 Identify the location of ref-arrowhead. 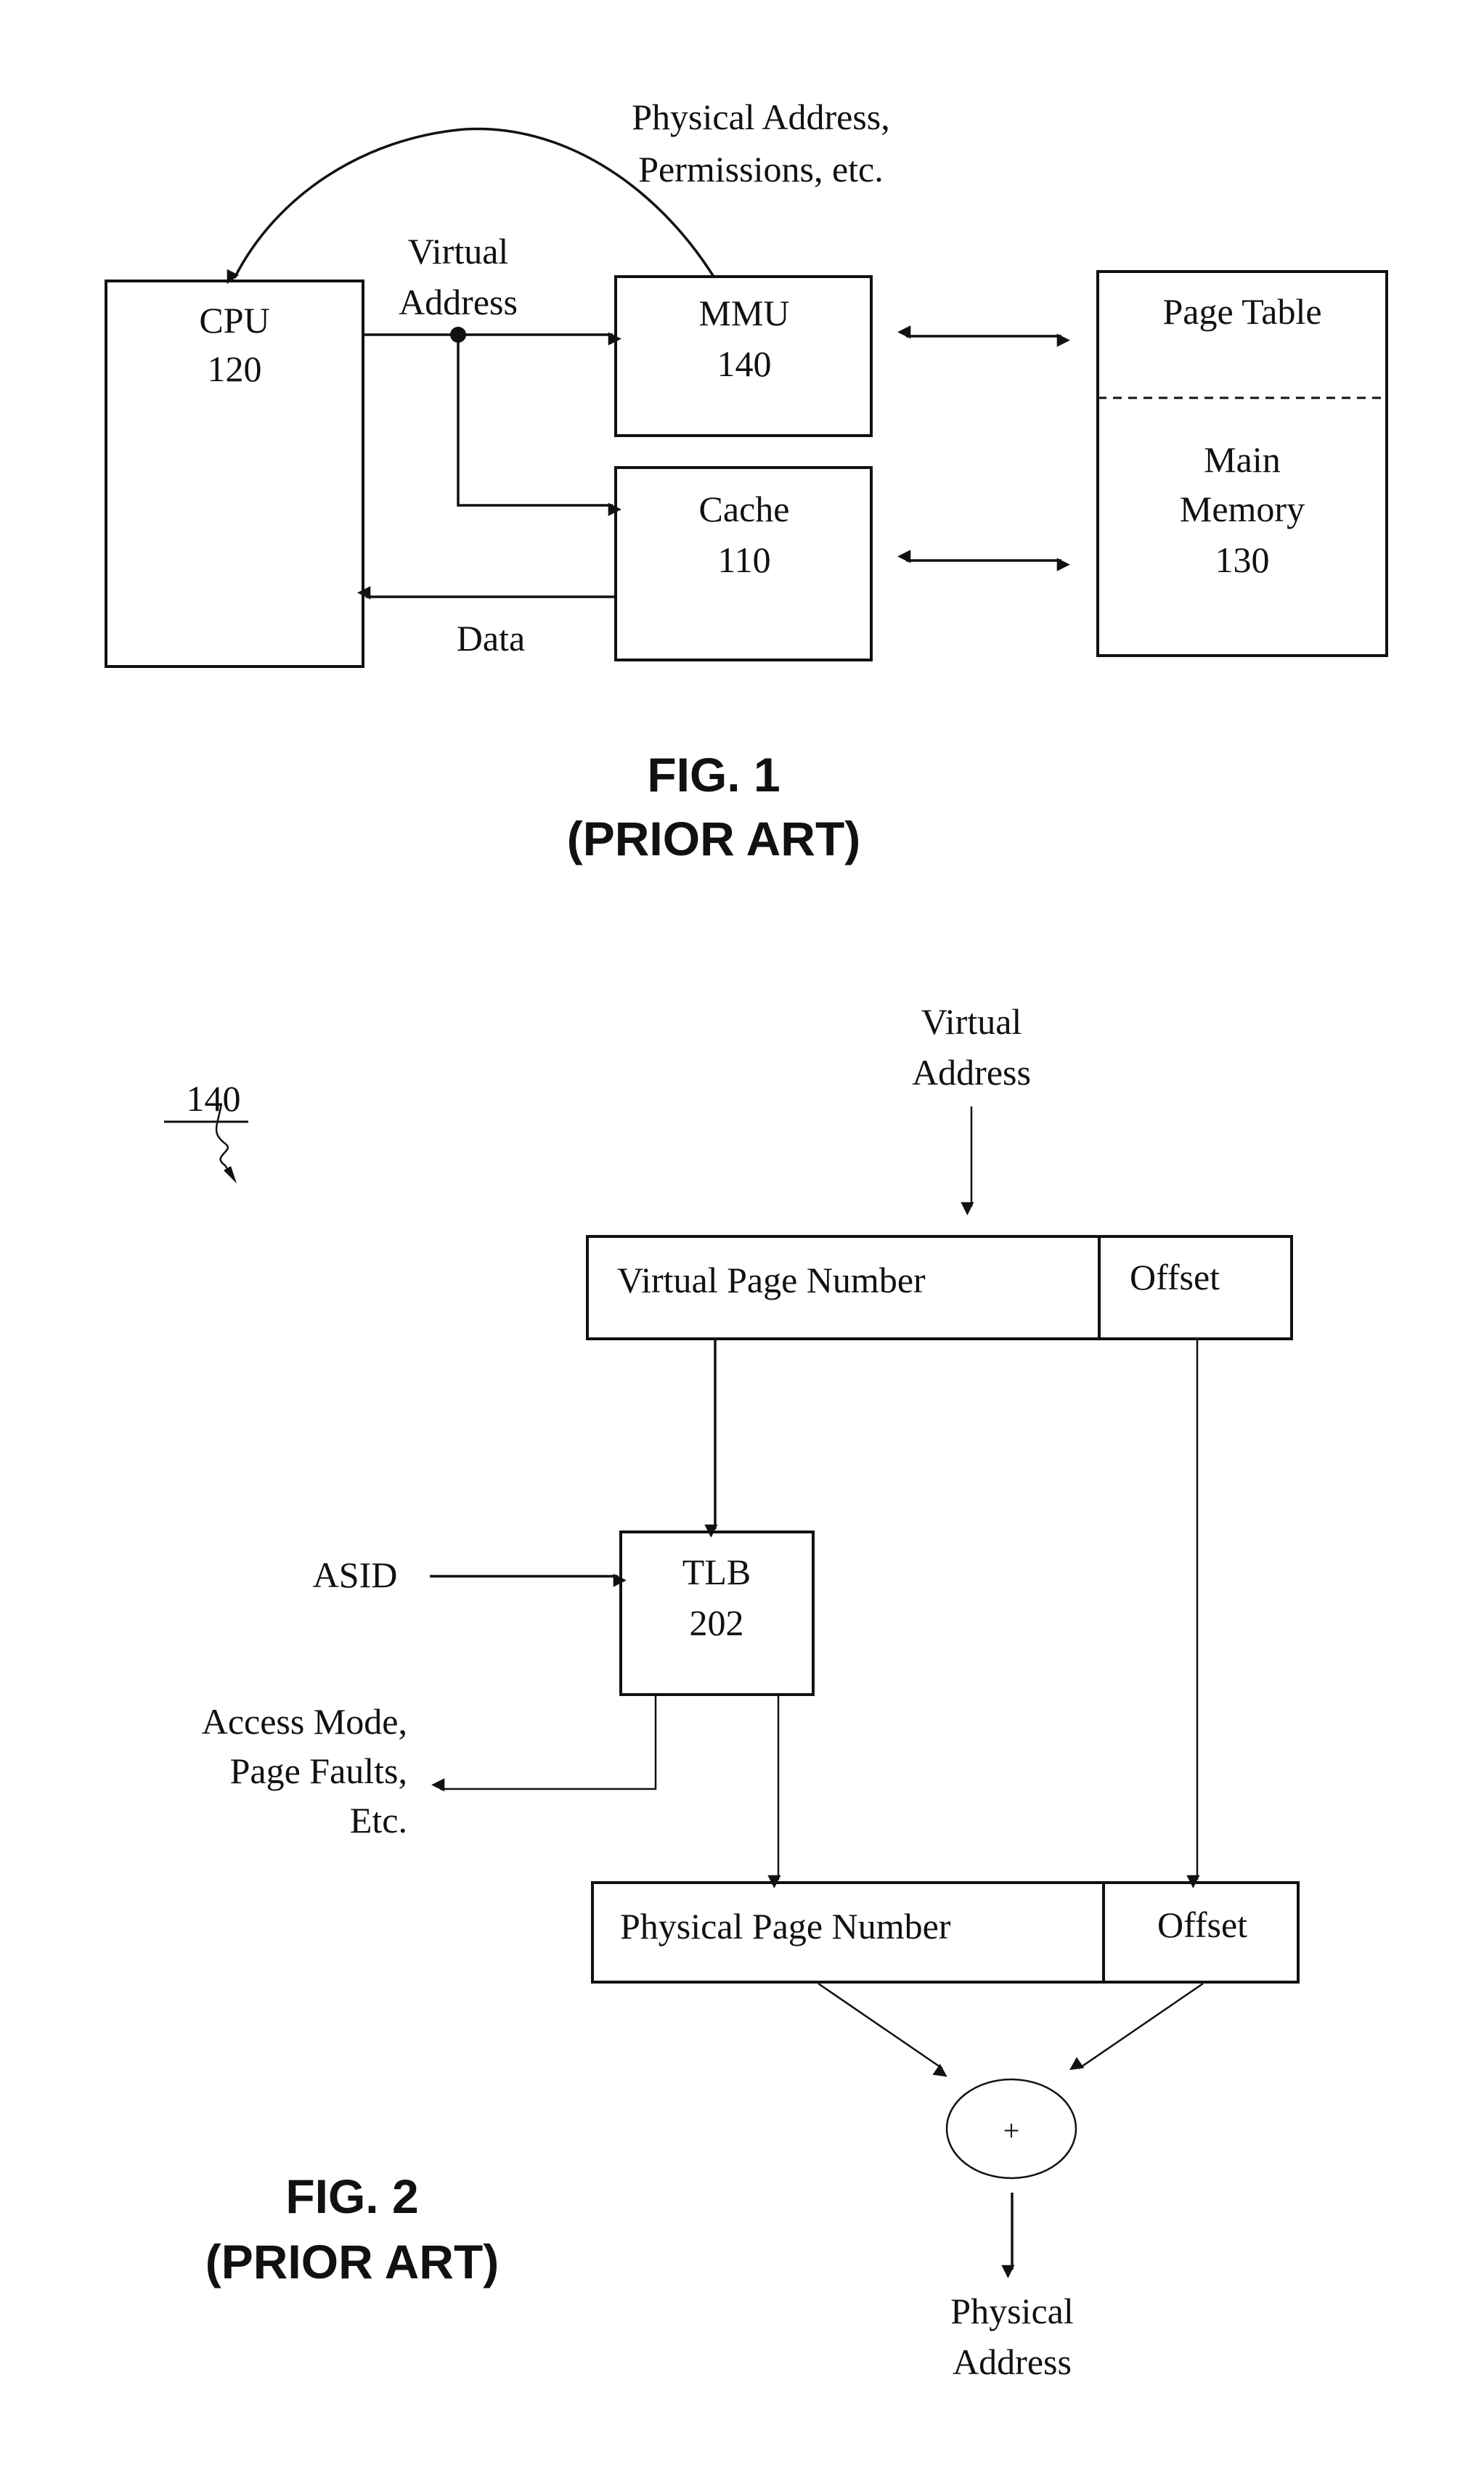
(230, 1174).